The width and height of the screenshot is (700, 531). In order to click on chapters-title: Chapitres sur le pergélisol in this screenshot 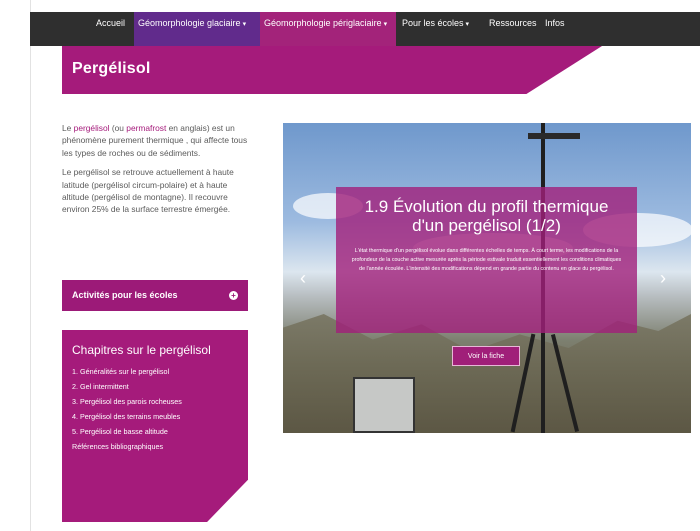, I will do `click(141, 350)`.